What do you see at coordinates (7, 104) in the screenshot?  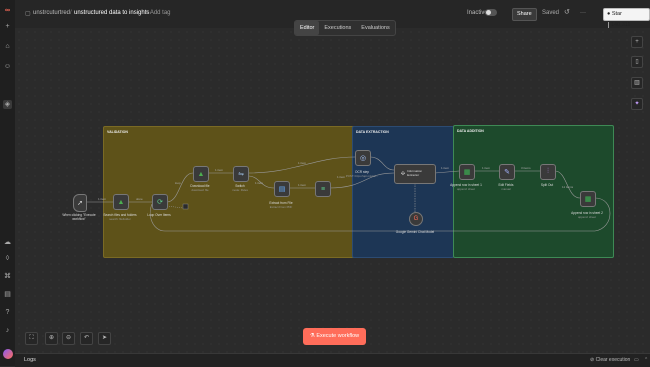 I see `layers-icon: ◈` at bounding box center [7, 104].